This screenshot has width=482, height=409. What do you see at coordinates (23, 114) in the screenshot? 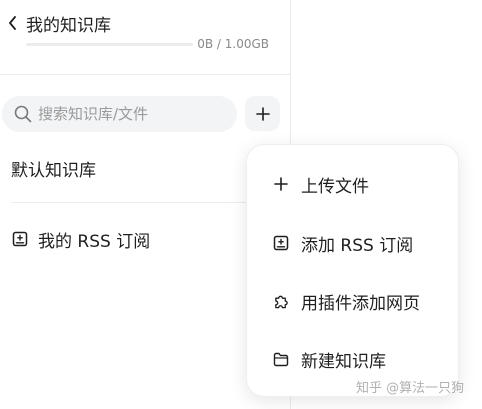
I see `search-icon` at bounding box center [23, 114].